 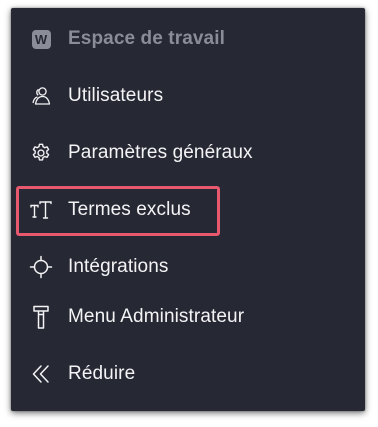 I want to click on menu-item-menu-administrateur: Menu Administrateur, so click(x=188, y=317).